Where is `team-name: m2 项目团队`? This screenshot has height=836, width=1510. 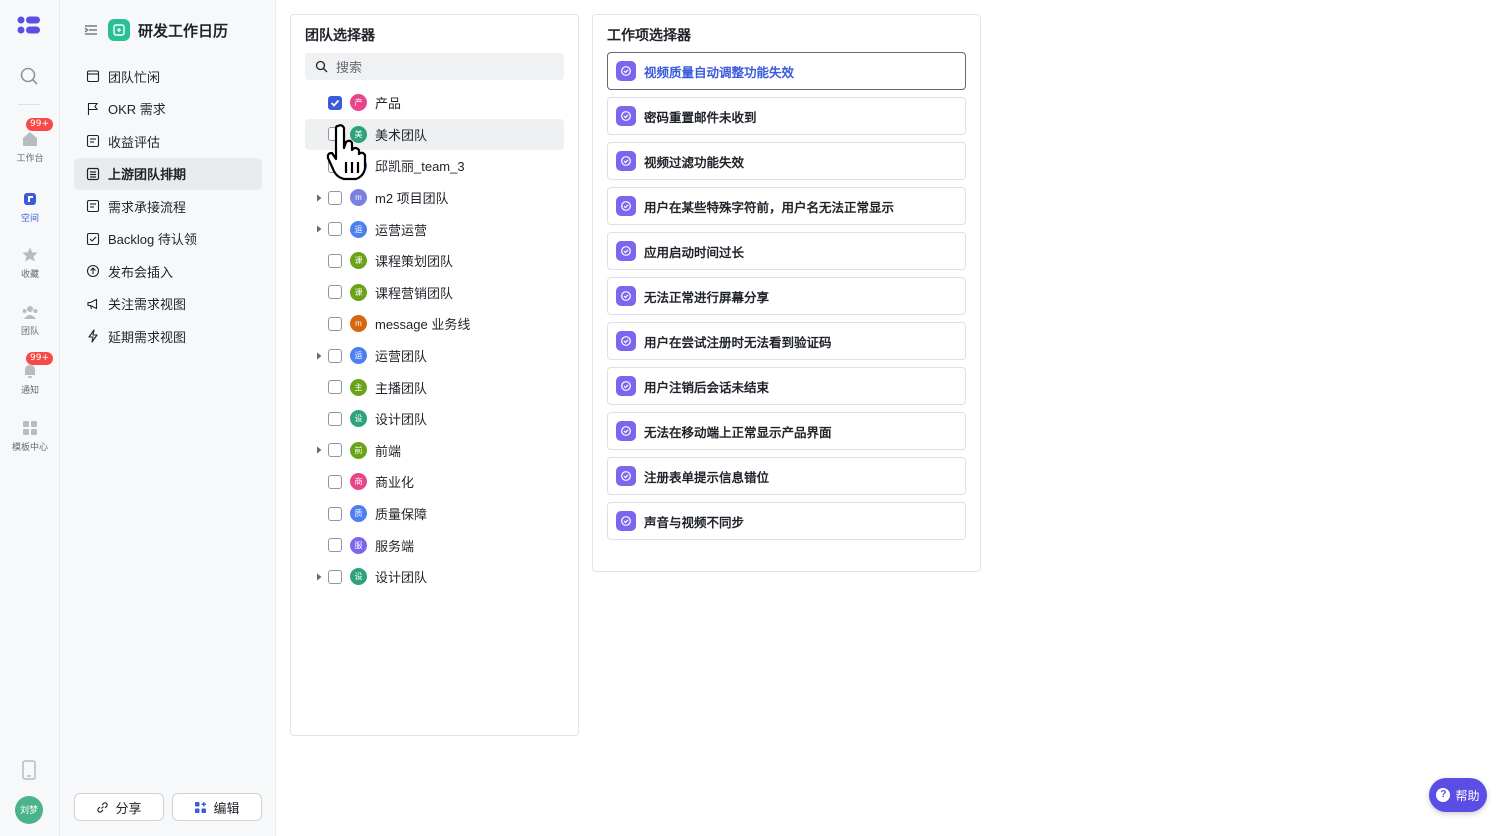 team-name: m2 项目团队 is located at coordinates (412, 199).